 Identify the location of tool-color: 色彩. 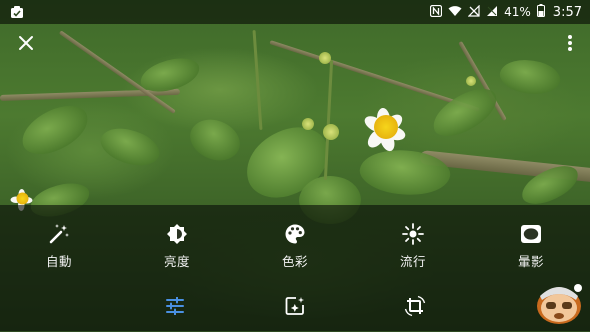
(295, 247).